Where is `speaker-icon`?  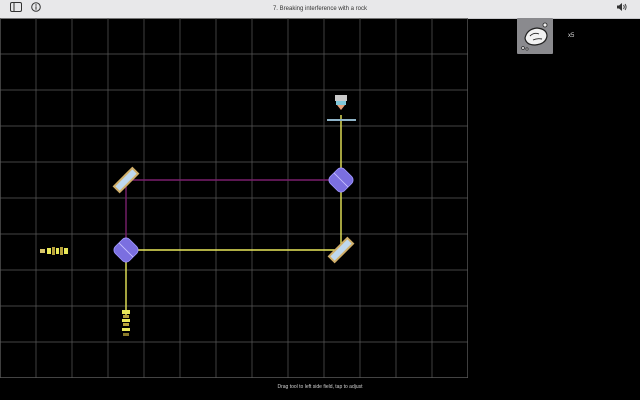
speaker-icon is located at coordinates (622, 9).